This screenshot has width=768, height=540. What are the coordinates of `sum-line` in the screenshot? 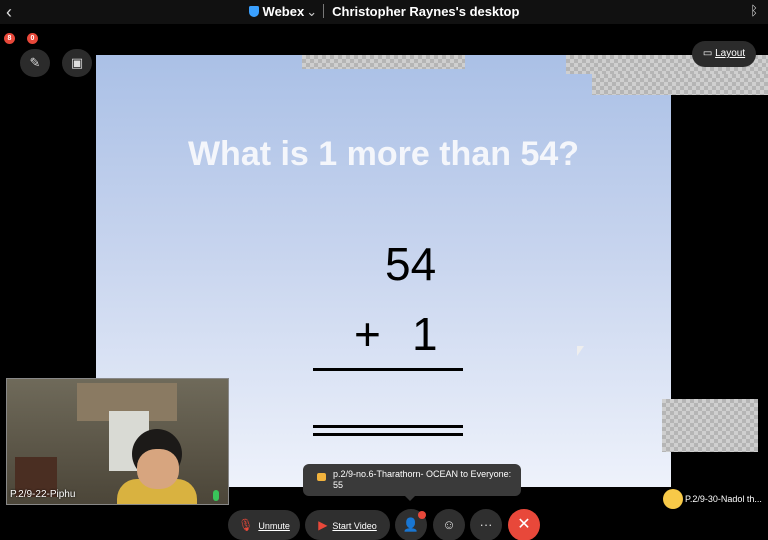 It's located at (388, 369).